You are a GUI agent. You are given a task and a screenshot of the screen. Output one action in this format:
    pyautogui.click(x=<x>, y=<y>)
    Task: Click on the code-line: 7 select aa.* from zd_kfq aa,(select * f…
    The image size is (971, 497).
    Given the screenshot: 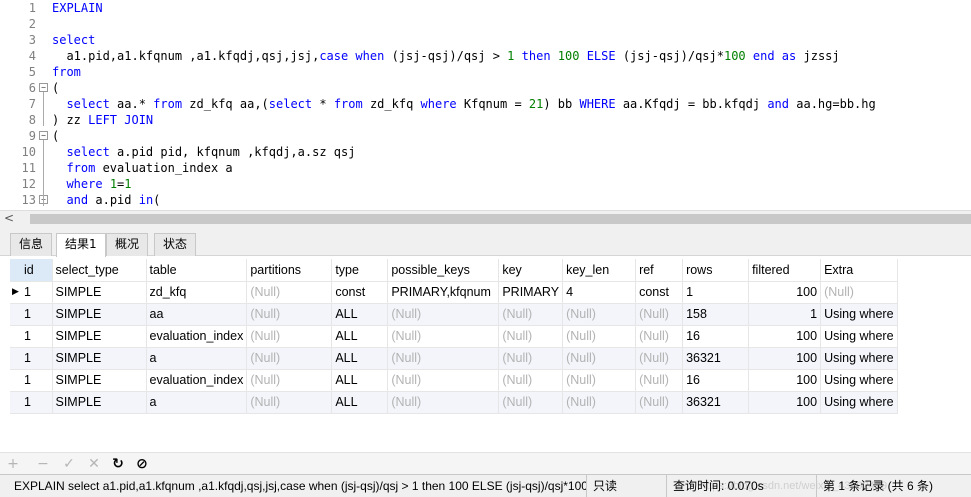 What is the action you would take?
    pyautogui.click(x=485, y=104)
    